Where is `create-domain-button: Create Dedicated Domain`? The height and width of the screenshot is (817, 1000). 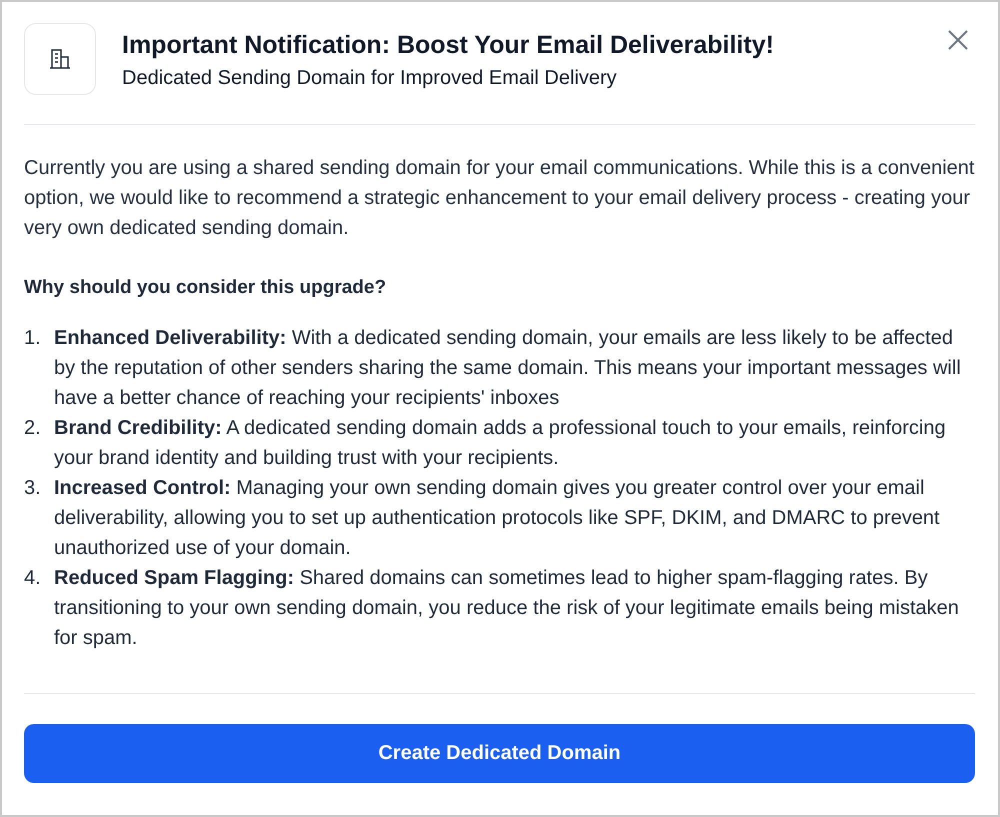
create-domain-button: Create Dedicated Domain is located at coordinates (499, 753).